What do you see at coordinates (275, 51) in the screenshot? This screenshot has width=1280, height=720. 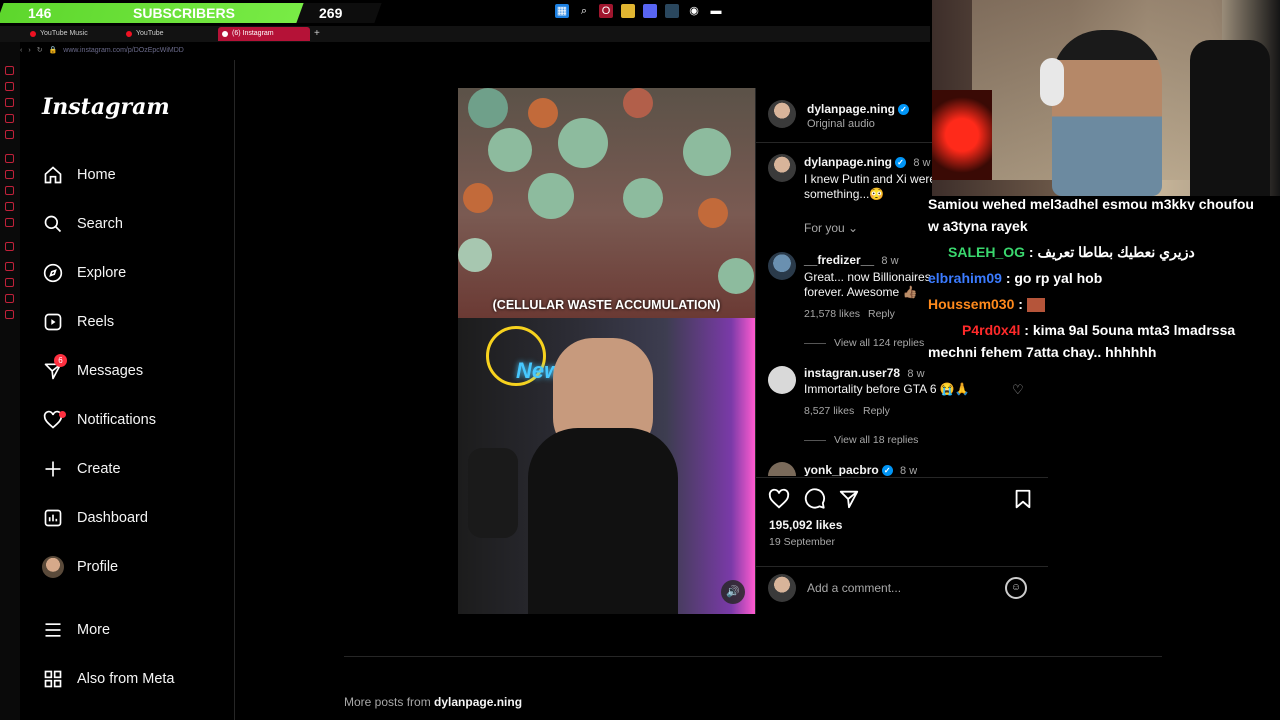 I see `address-bar: ‹ › ↻ 🔒 www.instagram.com/p/DOzEpcWiMDD` at bounding box center [275, 51].